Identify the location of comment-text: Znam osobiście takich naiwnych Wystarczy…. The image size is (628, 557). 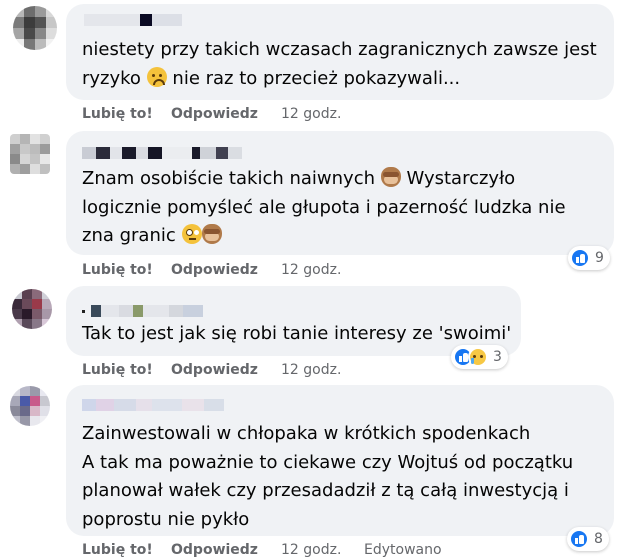
(324, 208).